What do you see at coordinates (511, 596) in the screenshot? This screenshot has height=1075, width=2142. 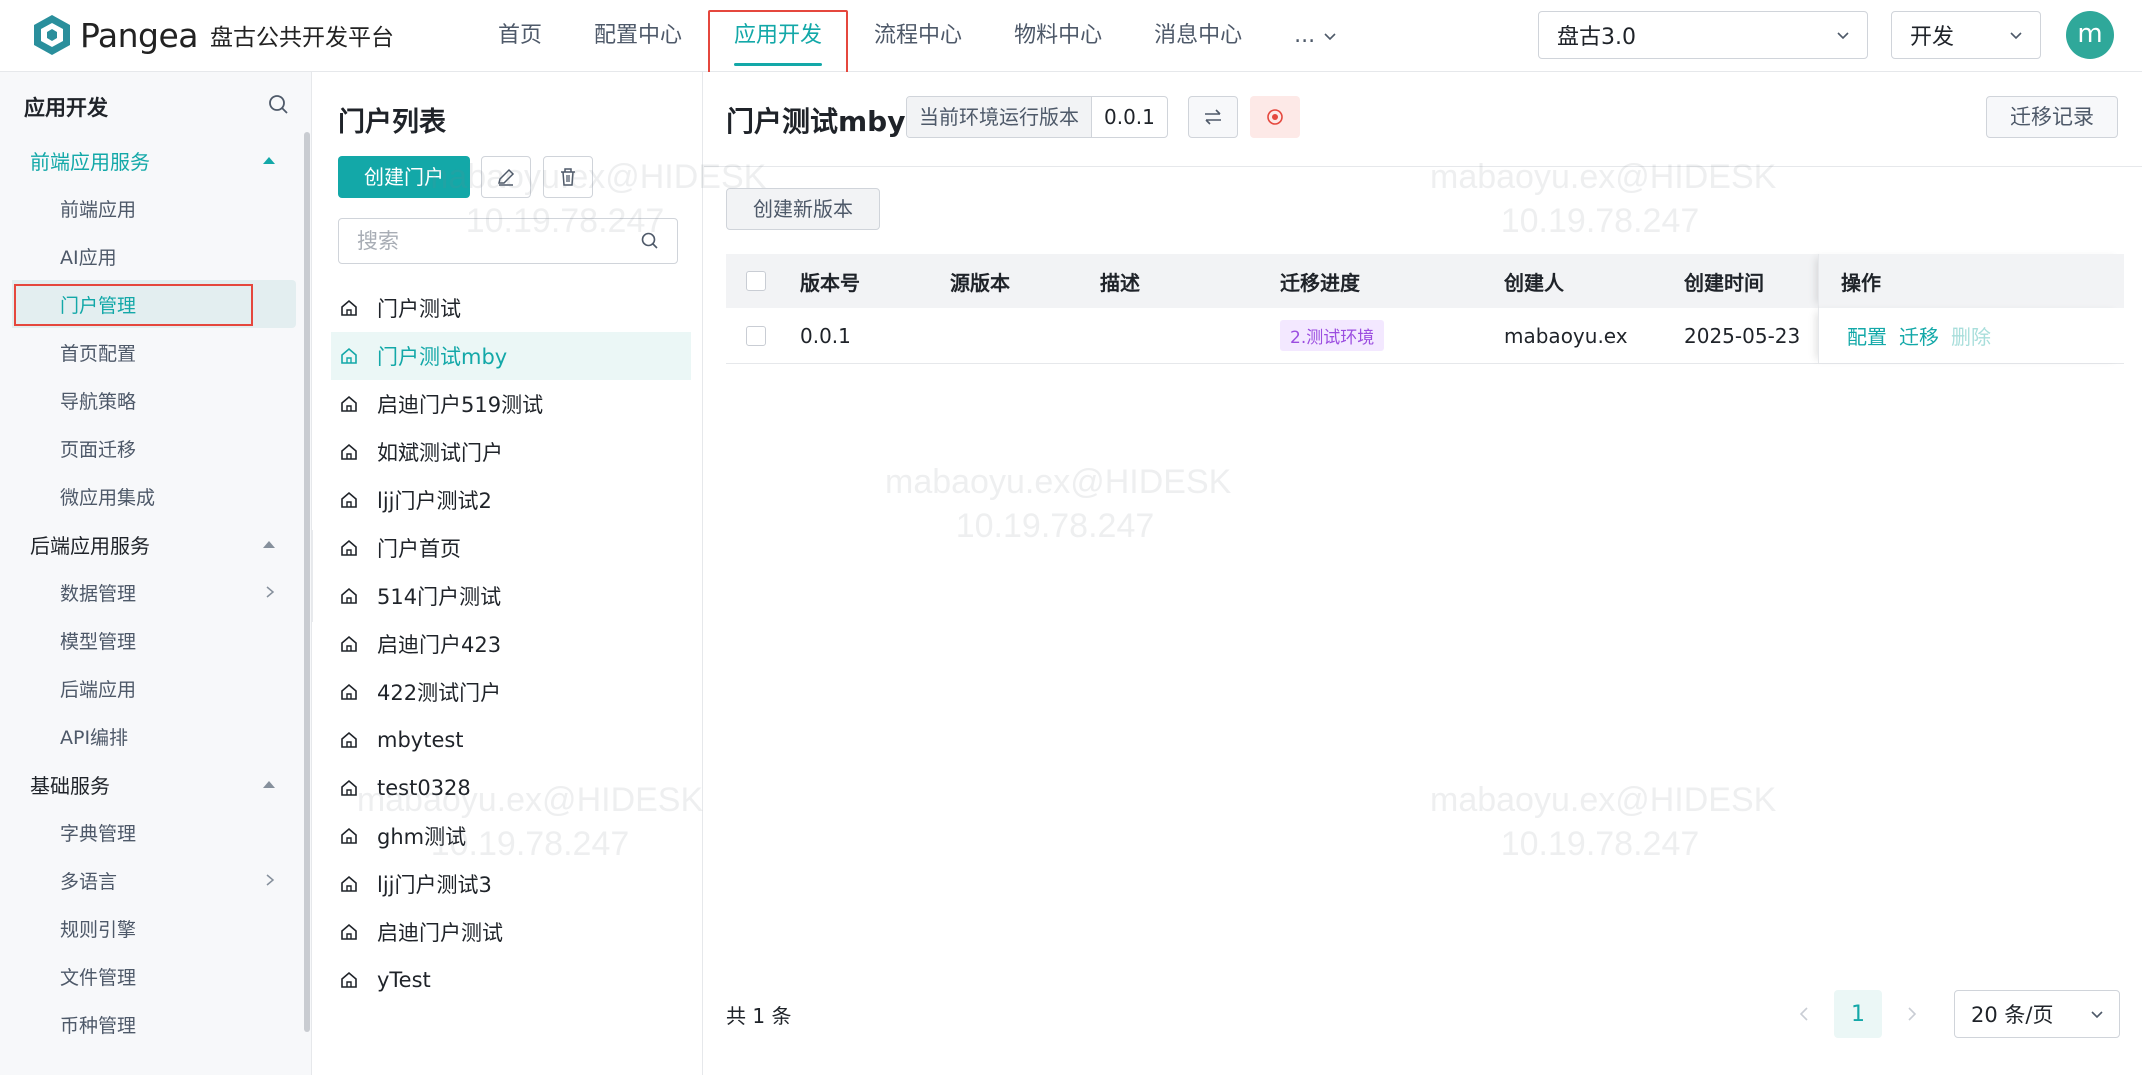 I see `portal-list-item: 514门户测试` at bounding box center [511, 596].